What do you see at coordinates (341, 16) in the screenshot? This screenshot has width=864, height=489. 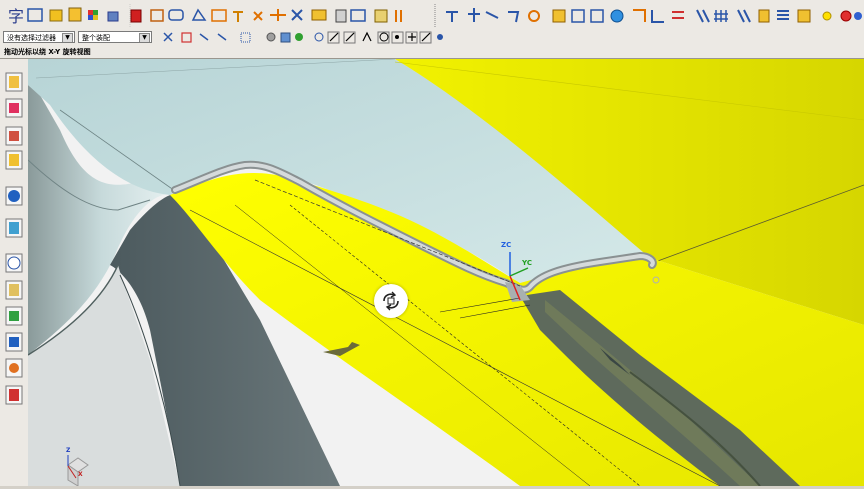 I see `move-icon` at bounding box center [341, 16].